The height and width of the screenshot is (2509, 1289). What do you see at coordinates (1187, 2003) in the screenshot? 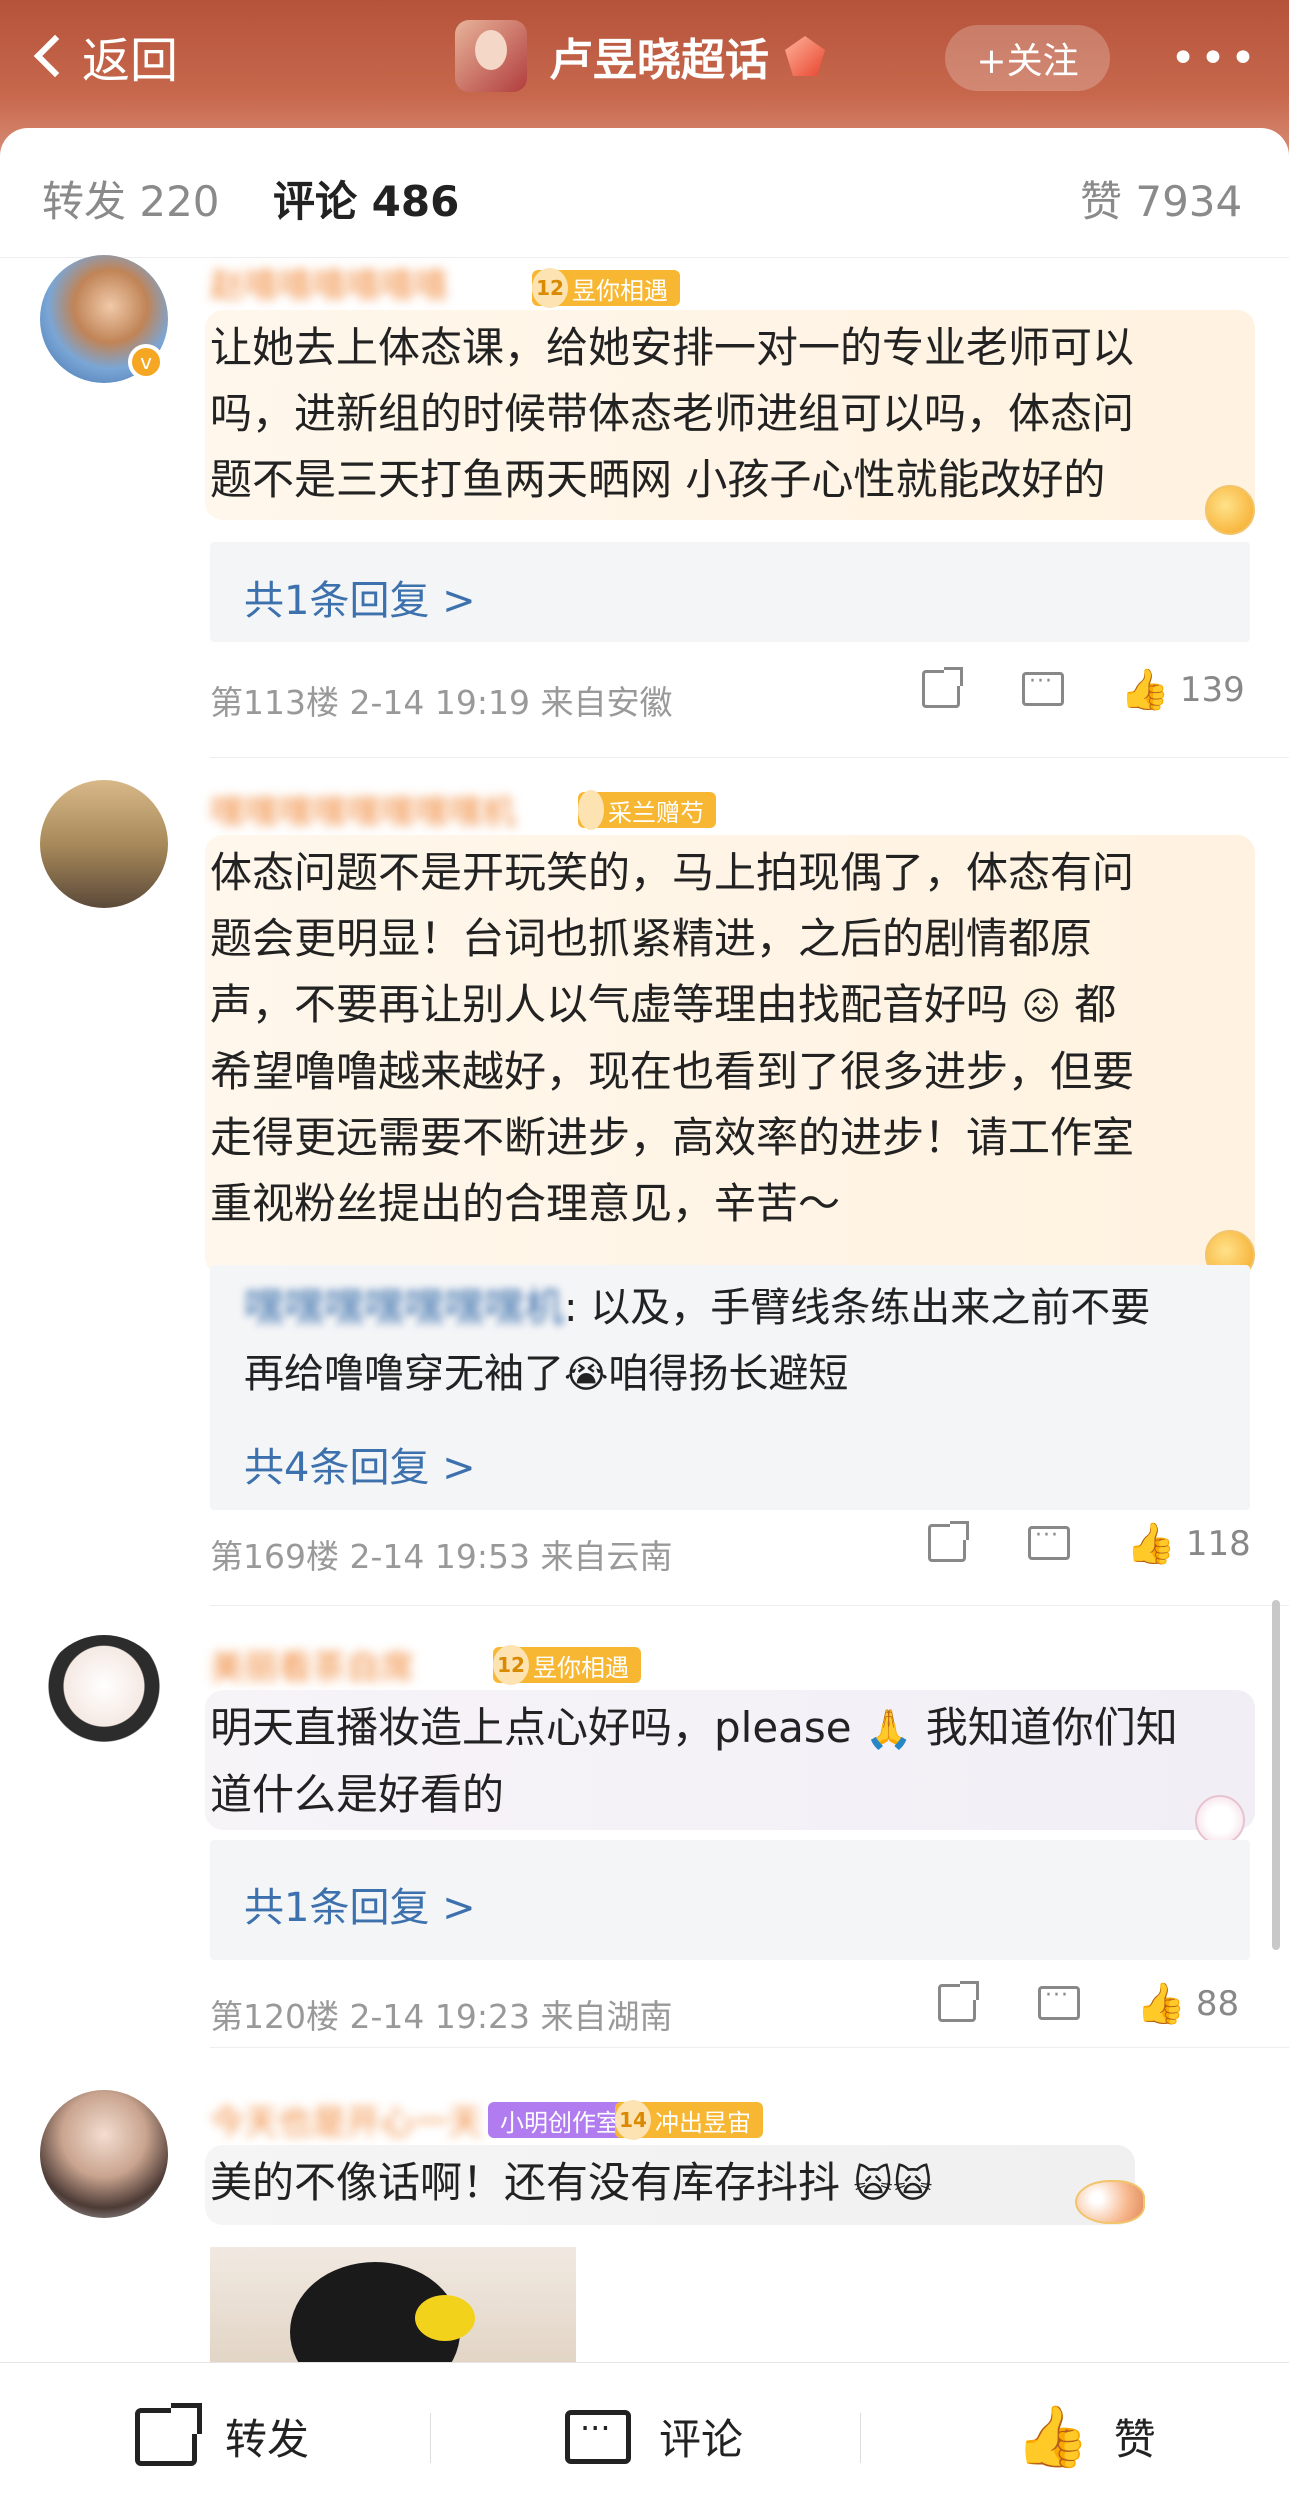
I see `like-action: 👍 88` at bounding box center [1187, 2003].